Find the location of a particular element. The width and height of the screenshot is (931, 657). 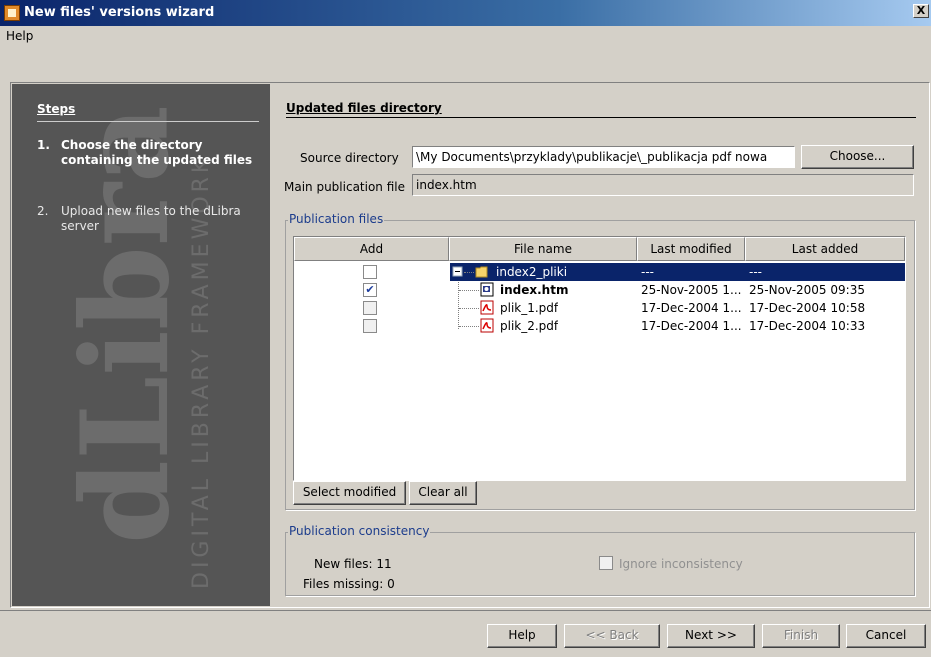

files-missing-count: Files missing: 0 is located at coordinates (349, 584).